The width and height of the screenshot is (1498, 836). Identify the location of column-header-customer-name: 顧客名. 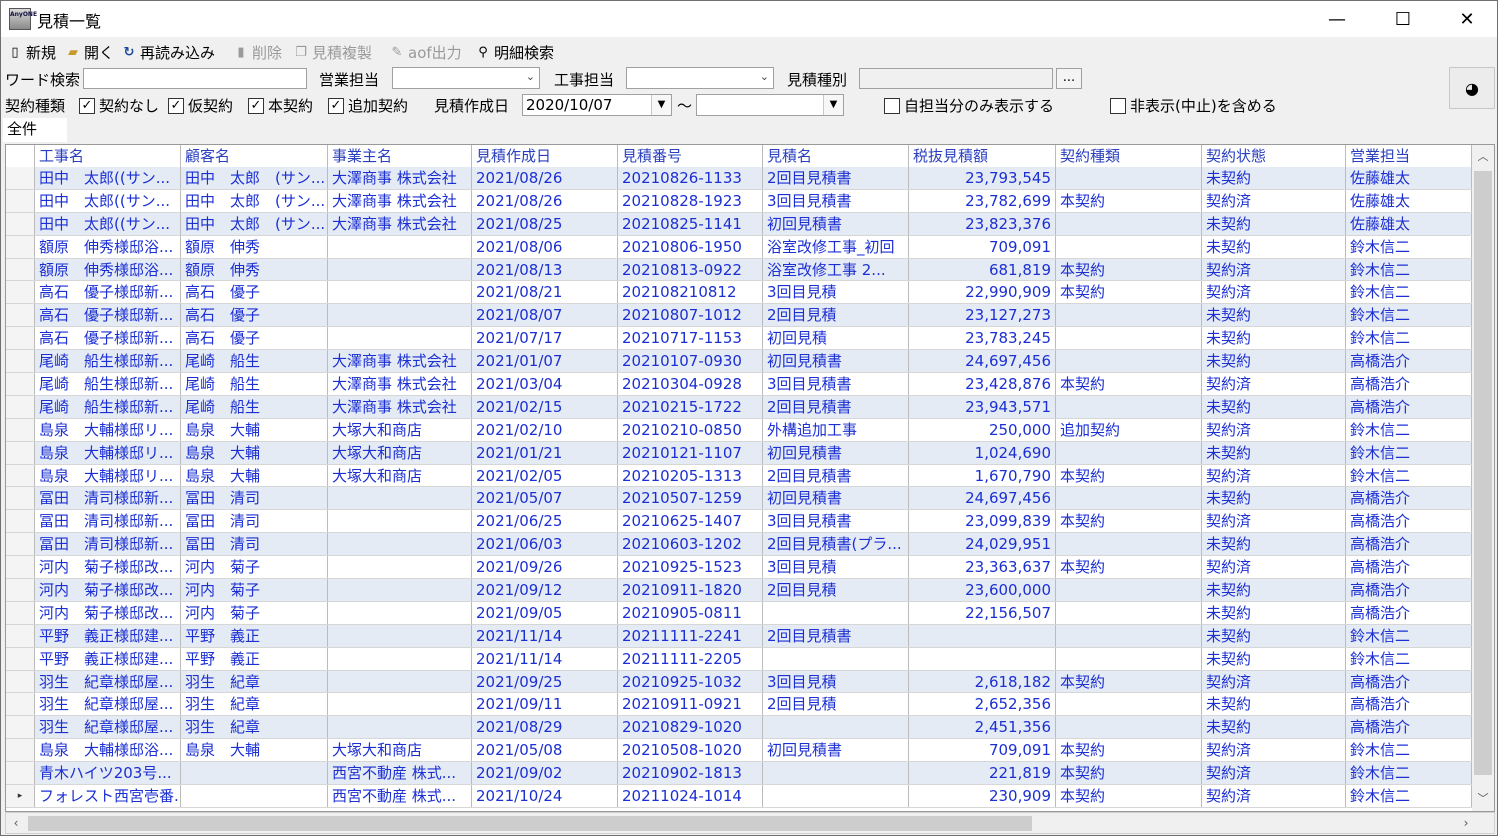
(254, 156).